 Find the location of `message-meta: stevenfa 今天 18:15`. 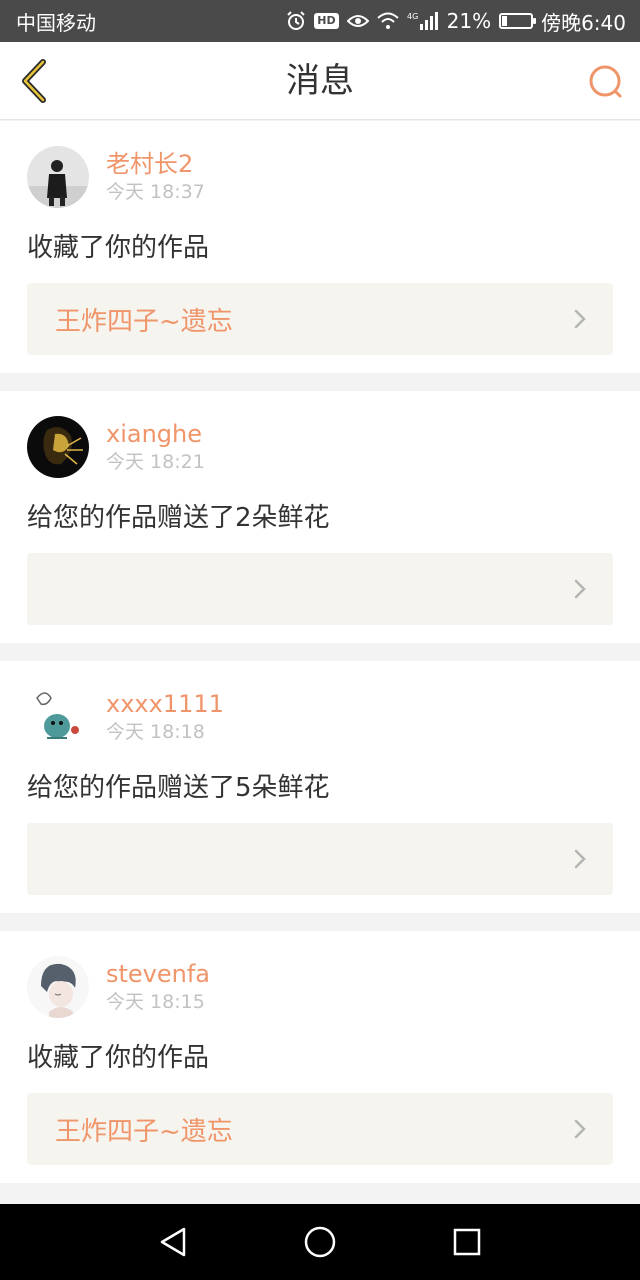

message-meta: stevenfa 今天 18:15 is located at coordinates (158, 987).